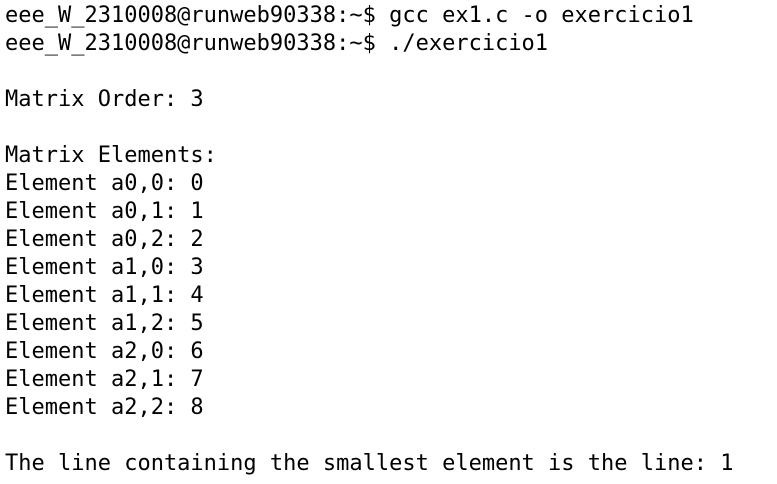  What do you see at coordinates (104, 239) in the screenshot?
I see `terminal-line-element: Element a0,2: 2` at bounding box center [104, 239].